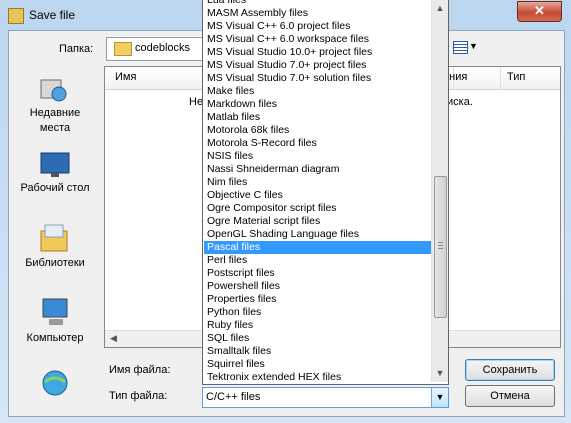 The width and height of the screenshot is (571, 423). I want to click on dropdown-item: Powershell files, so click(317, 286).